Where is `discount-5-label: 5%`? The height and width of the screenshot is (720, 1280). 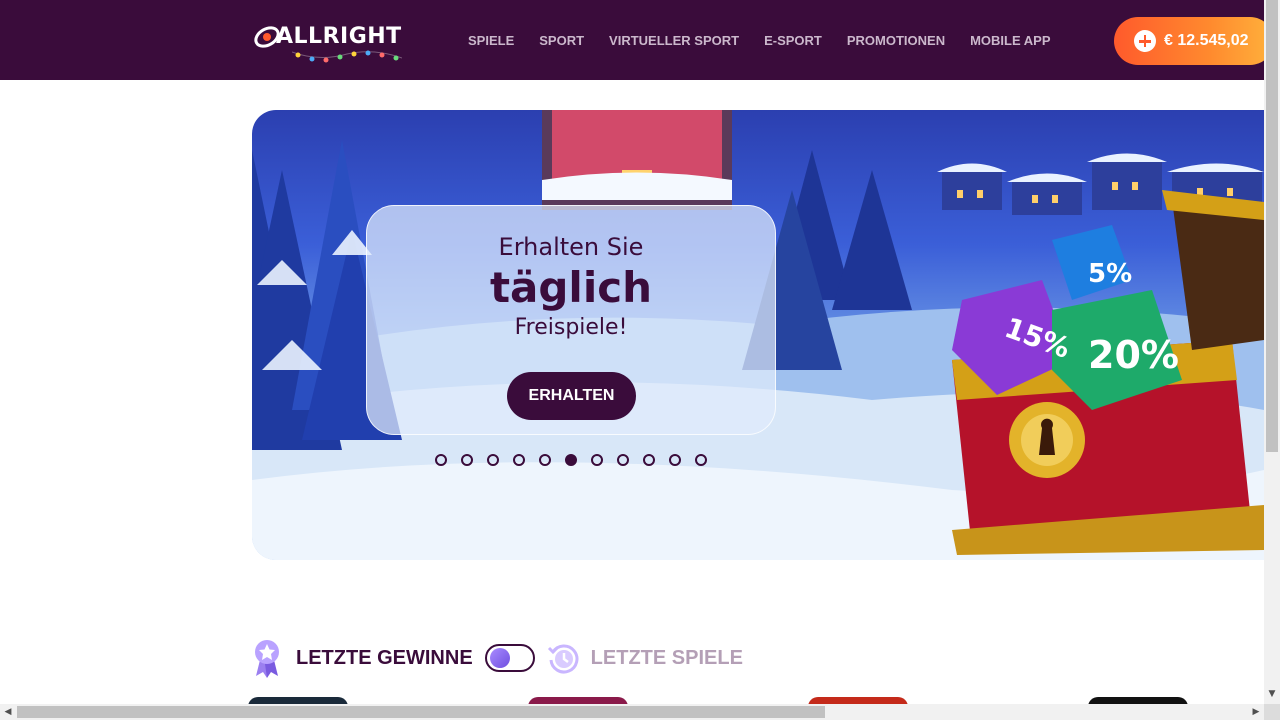
discount-5-label: 5% is located at coordinates (1110, 274).